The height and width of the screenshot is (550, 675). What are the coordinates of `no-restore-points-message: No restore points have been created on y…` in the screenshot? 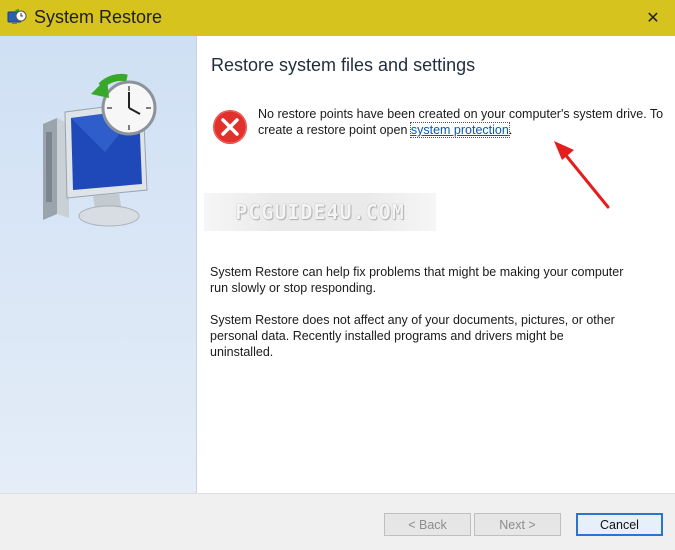 It's located at (466, 122).